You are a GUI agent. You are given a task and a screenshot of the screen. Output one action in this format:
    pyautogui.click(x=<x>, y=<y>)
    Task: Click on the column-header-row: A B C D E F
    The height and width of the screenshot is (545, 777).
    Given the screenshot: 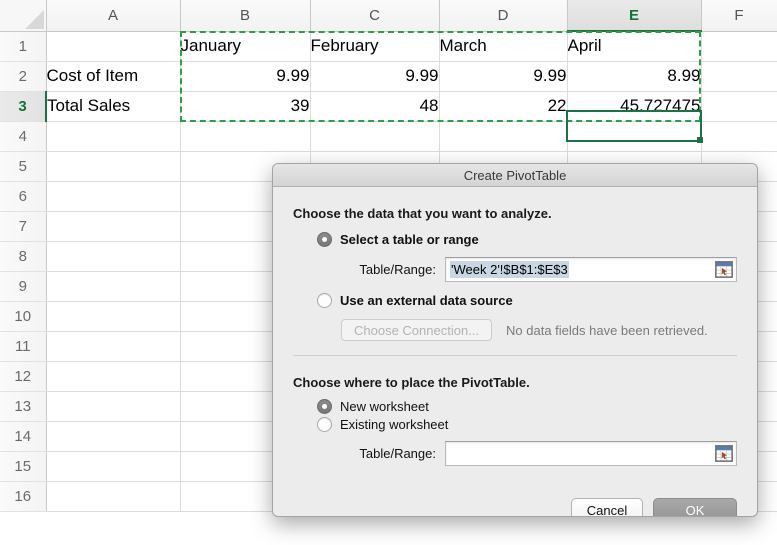 What is the action you would take?
    pyautogui.click(x=388, y=16)
    